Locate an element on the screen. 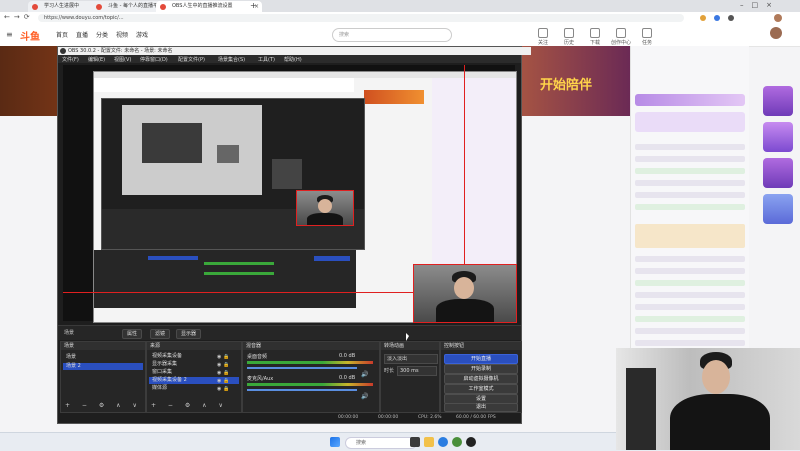 Image resolution: width=800 pixels, height=451 pixels. duration-input: 300 ms is located at coordinates (417, 371).